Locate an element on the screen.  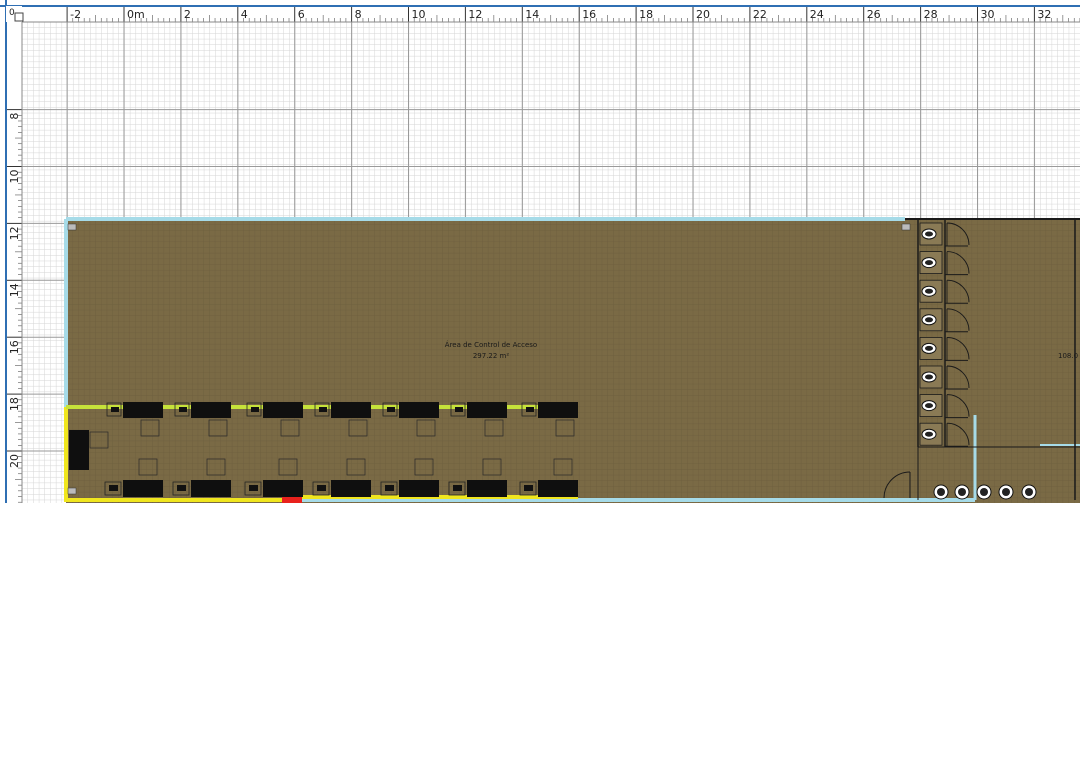
ruler-unit-icon is located at coordinates (19, 17).